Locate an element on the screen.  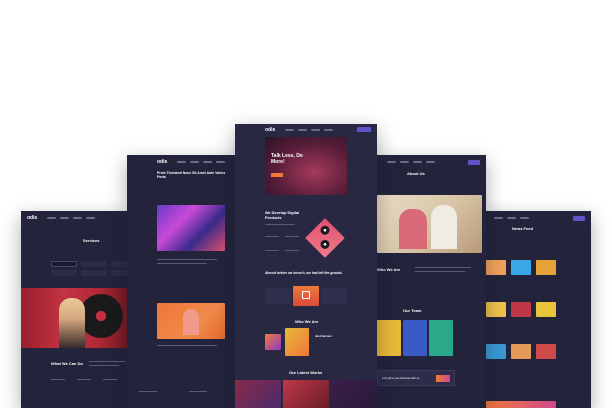
about-title: About Us is located at coordinates (416, 173).